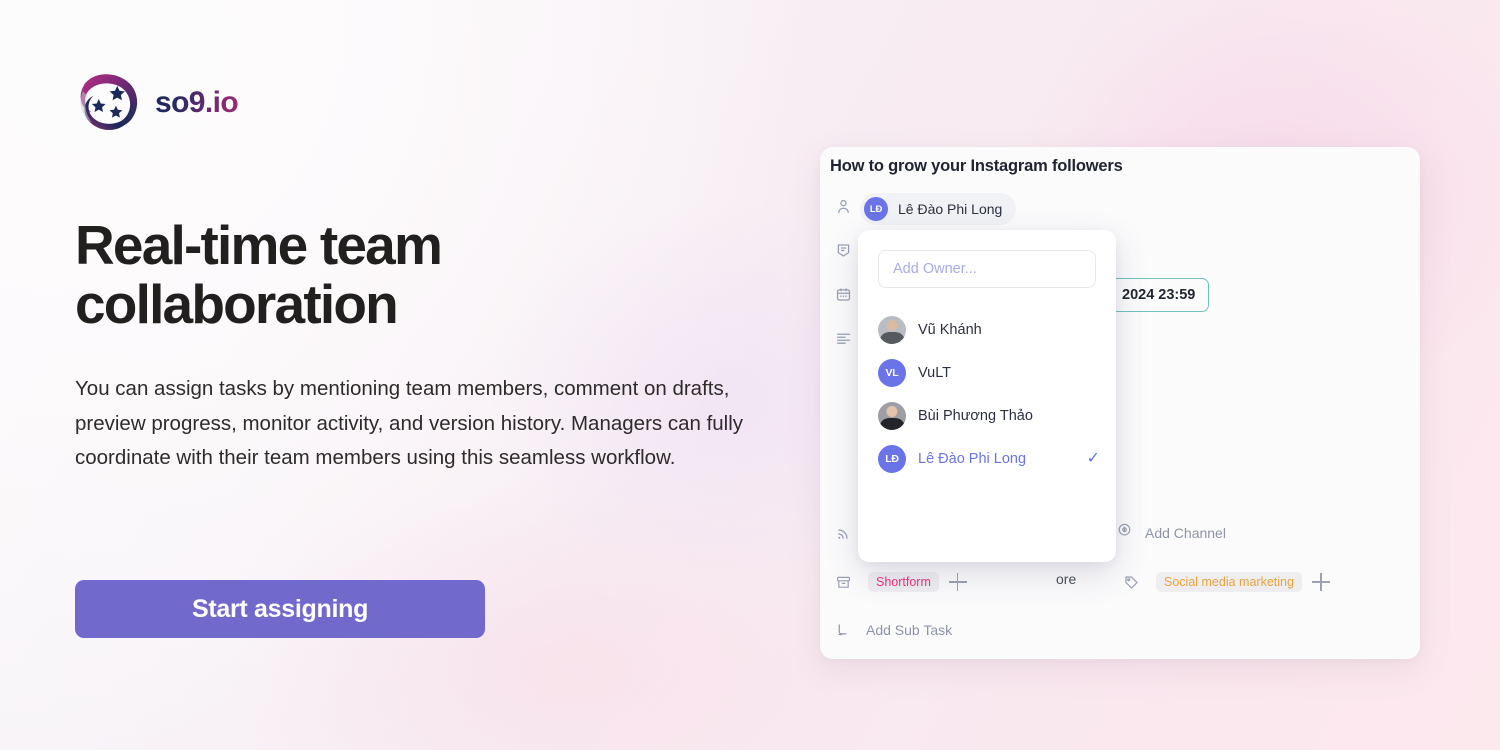 Image resolution: width=1500 pixels, height=750 pixels. Describe the element at coordinates (892, 372) in the screenshot. I see `avatar: VL` at that location.